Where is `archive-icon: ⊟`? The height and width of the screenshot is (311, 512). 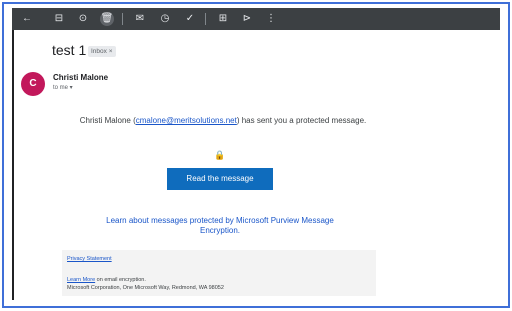
archive-icon: ⊟ is located at coordinates (59, 19).